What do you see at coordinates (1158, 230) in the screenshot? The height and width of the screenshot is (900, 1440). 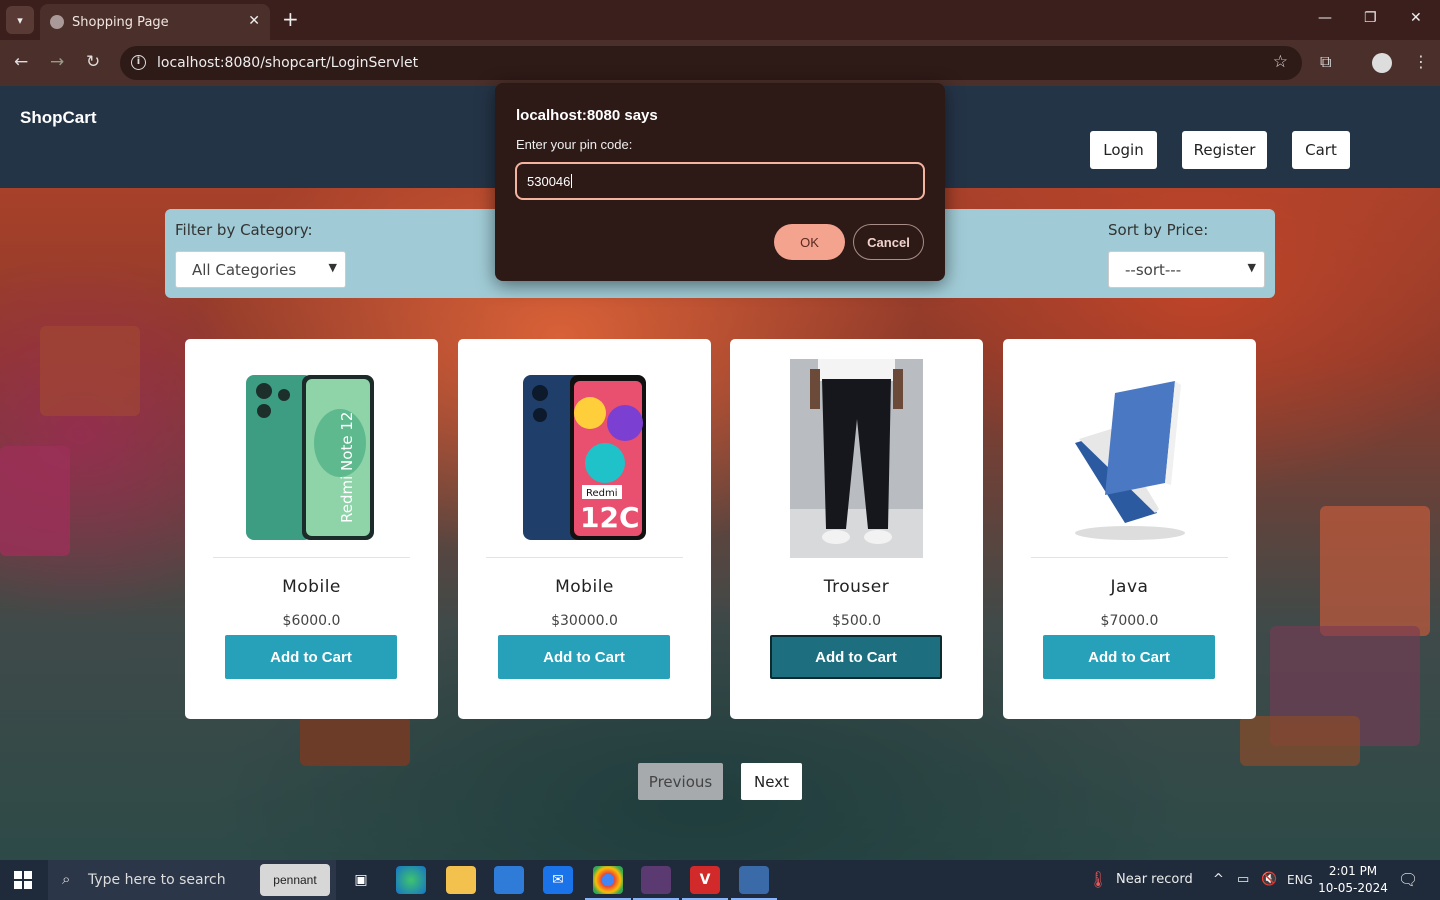 I see `sort-label: Sort by Price:` at bounding box center [1158, 230].